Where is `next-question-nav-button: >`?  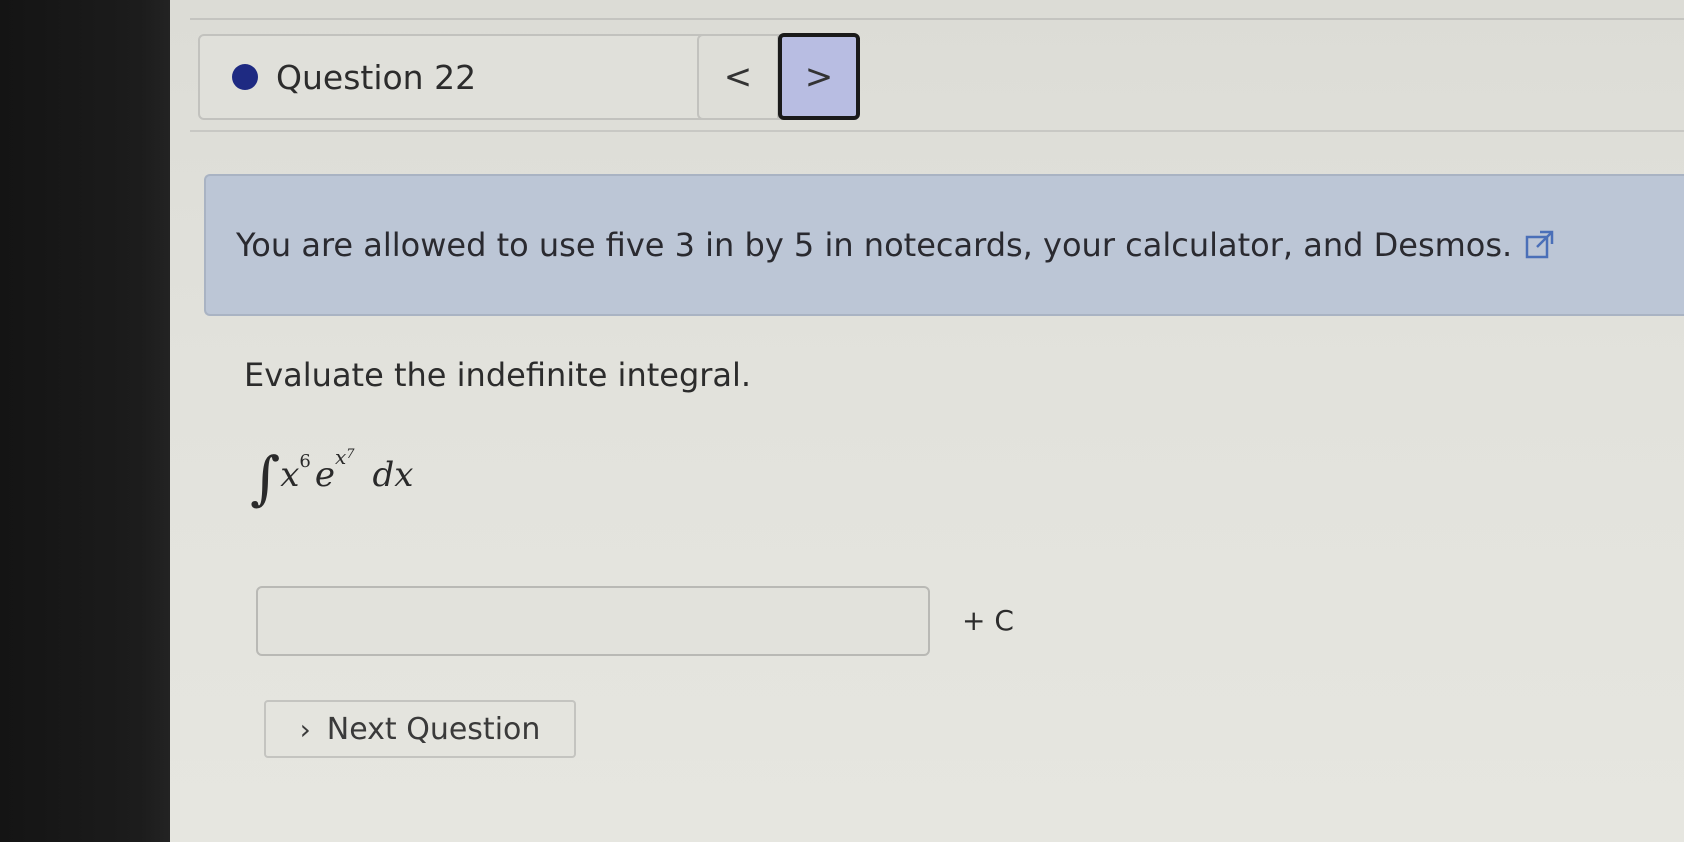
next-question-nav-button: > is located at coordinates (819, 76).